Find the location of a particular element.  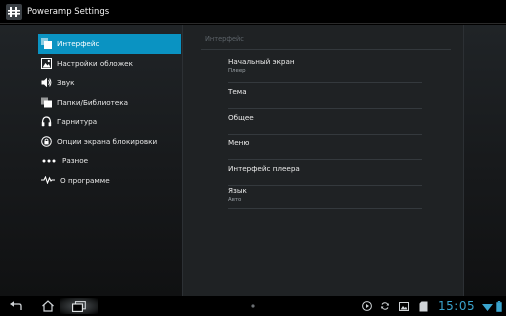

speaker-icon is located at coordinates (46, 82).